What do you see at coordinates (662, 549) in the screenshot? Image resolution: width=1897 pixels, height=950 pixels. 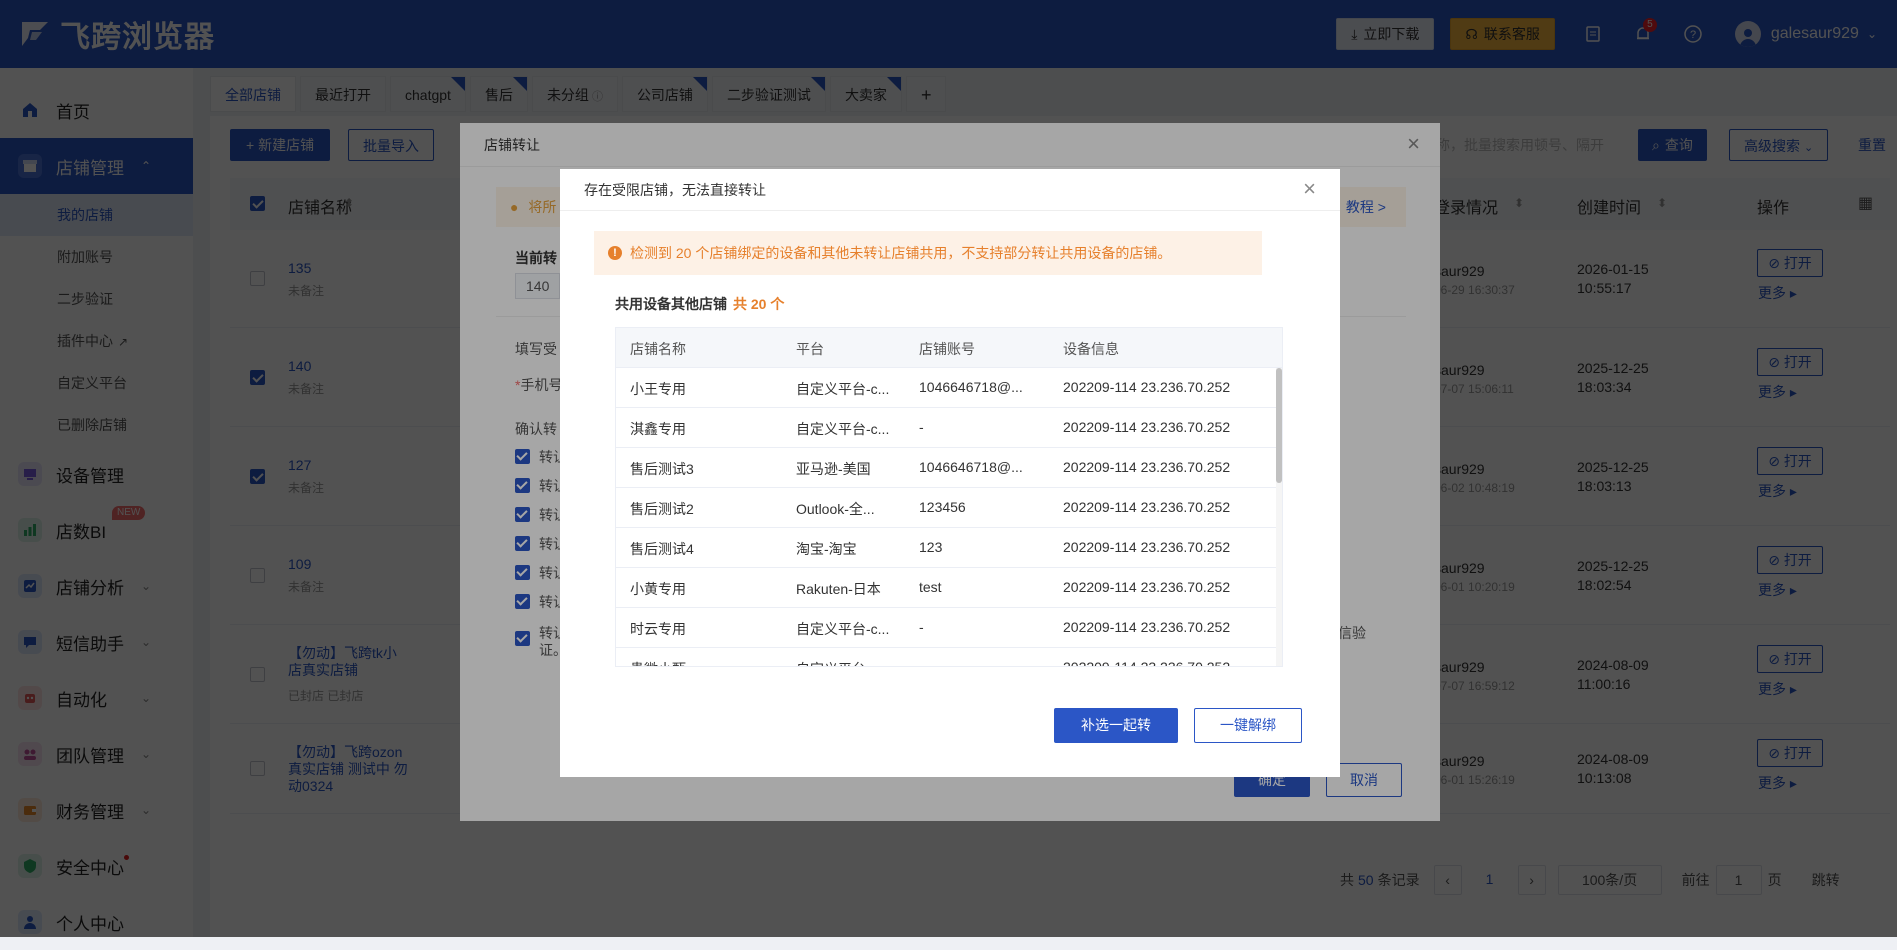 I see `cell-store-name: 售后测试4` at bounding box center [662, 549].